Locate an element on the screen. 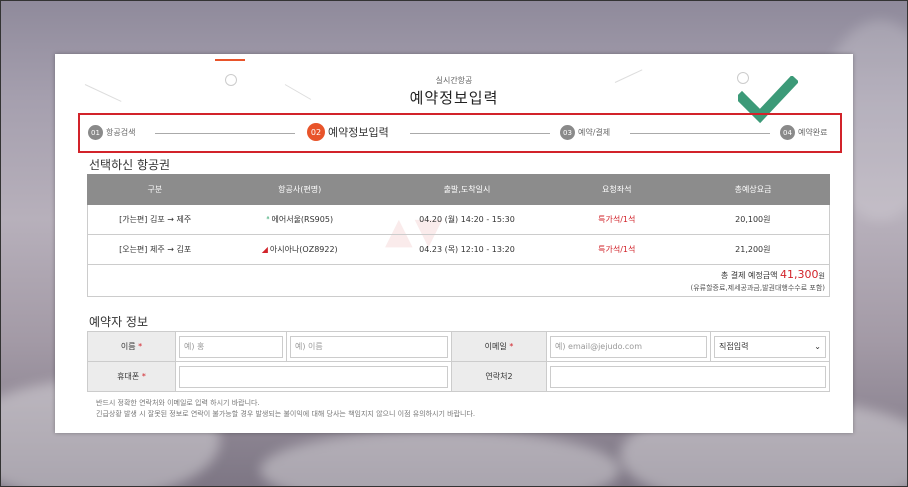 The width and height of the screenshot is (908, 487). total-amount: 41,300 is located at coordinates (799, 274).